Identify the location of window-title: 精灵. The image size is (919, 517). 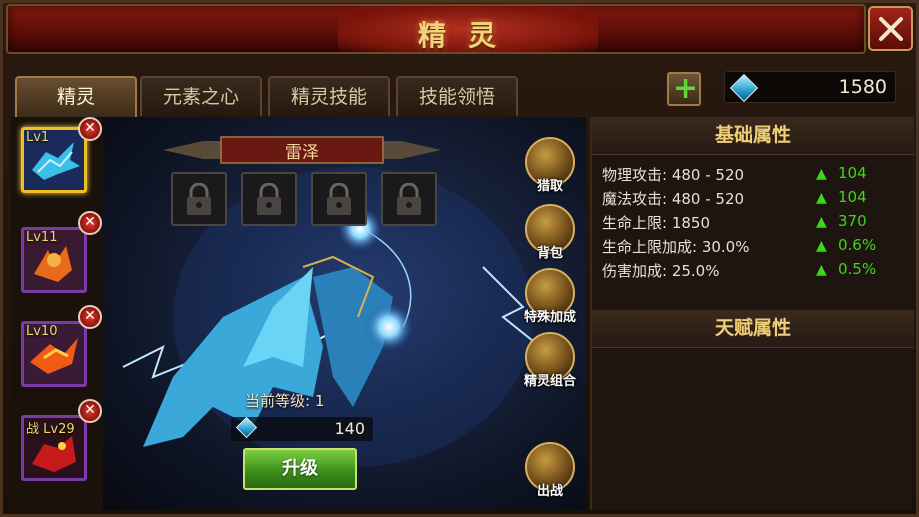
(467, 35).